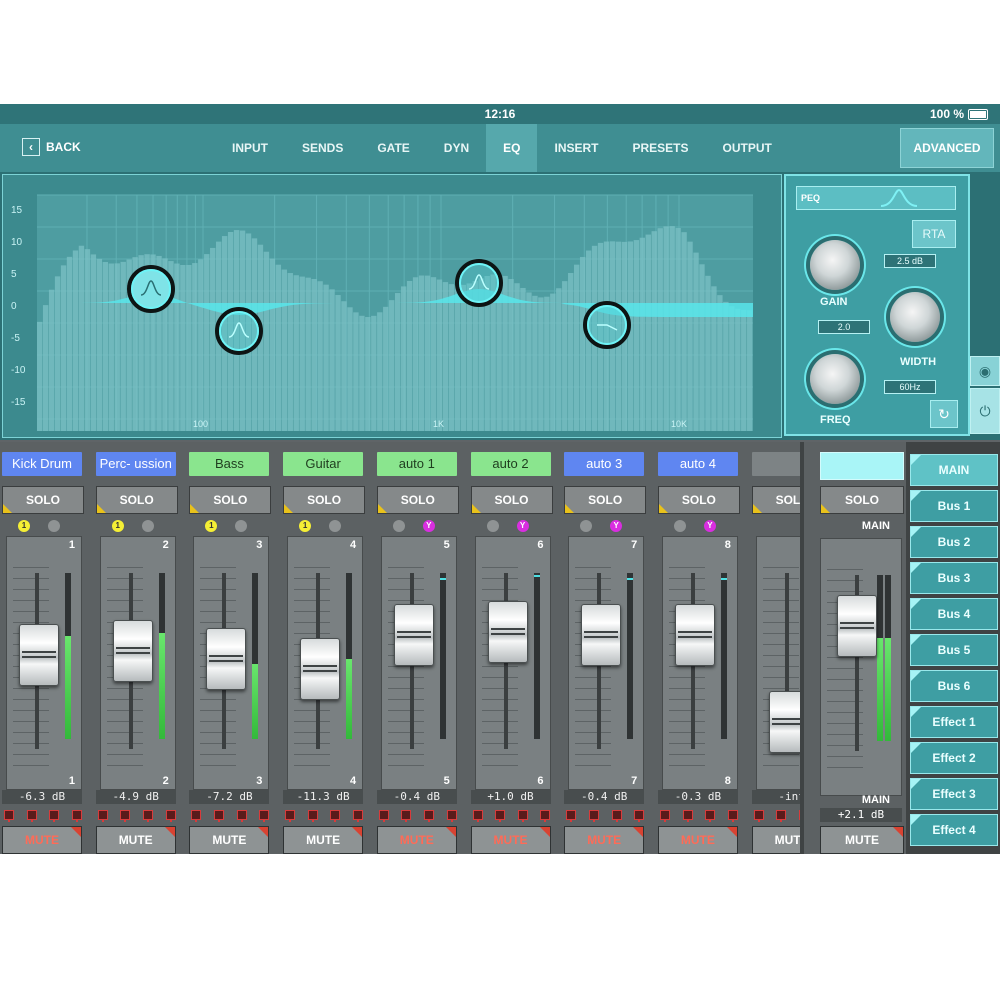  What do you see at coordinates (835, 379) in the screenshot?
I see `freq-knob` at bounding box center [835, 379].